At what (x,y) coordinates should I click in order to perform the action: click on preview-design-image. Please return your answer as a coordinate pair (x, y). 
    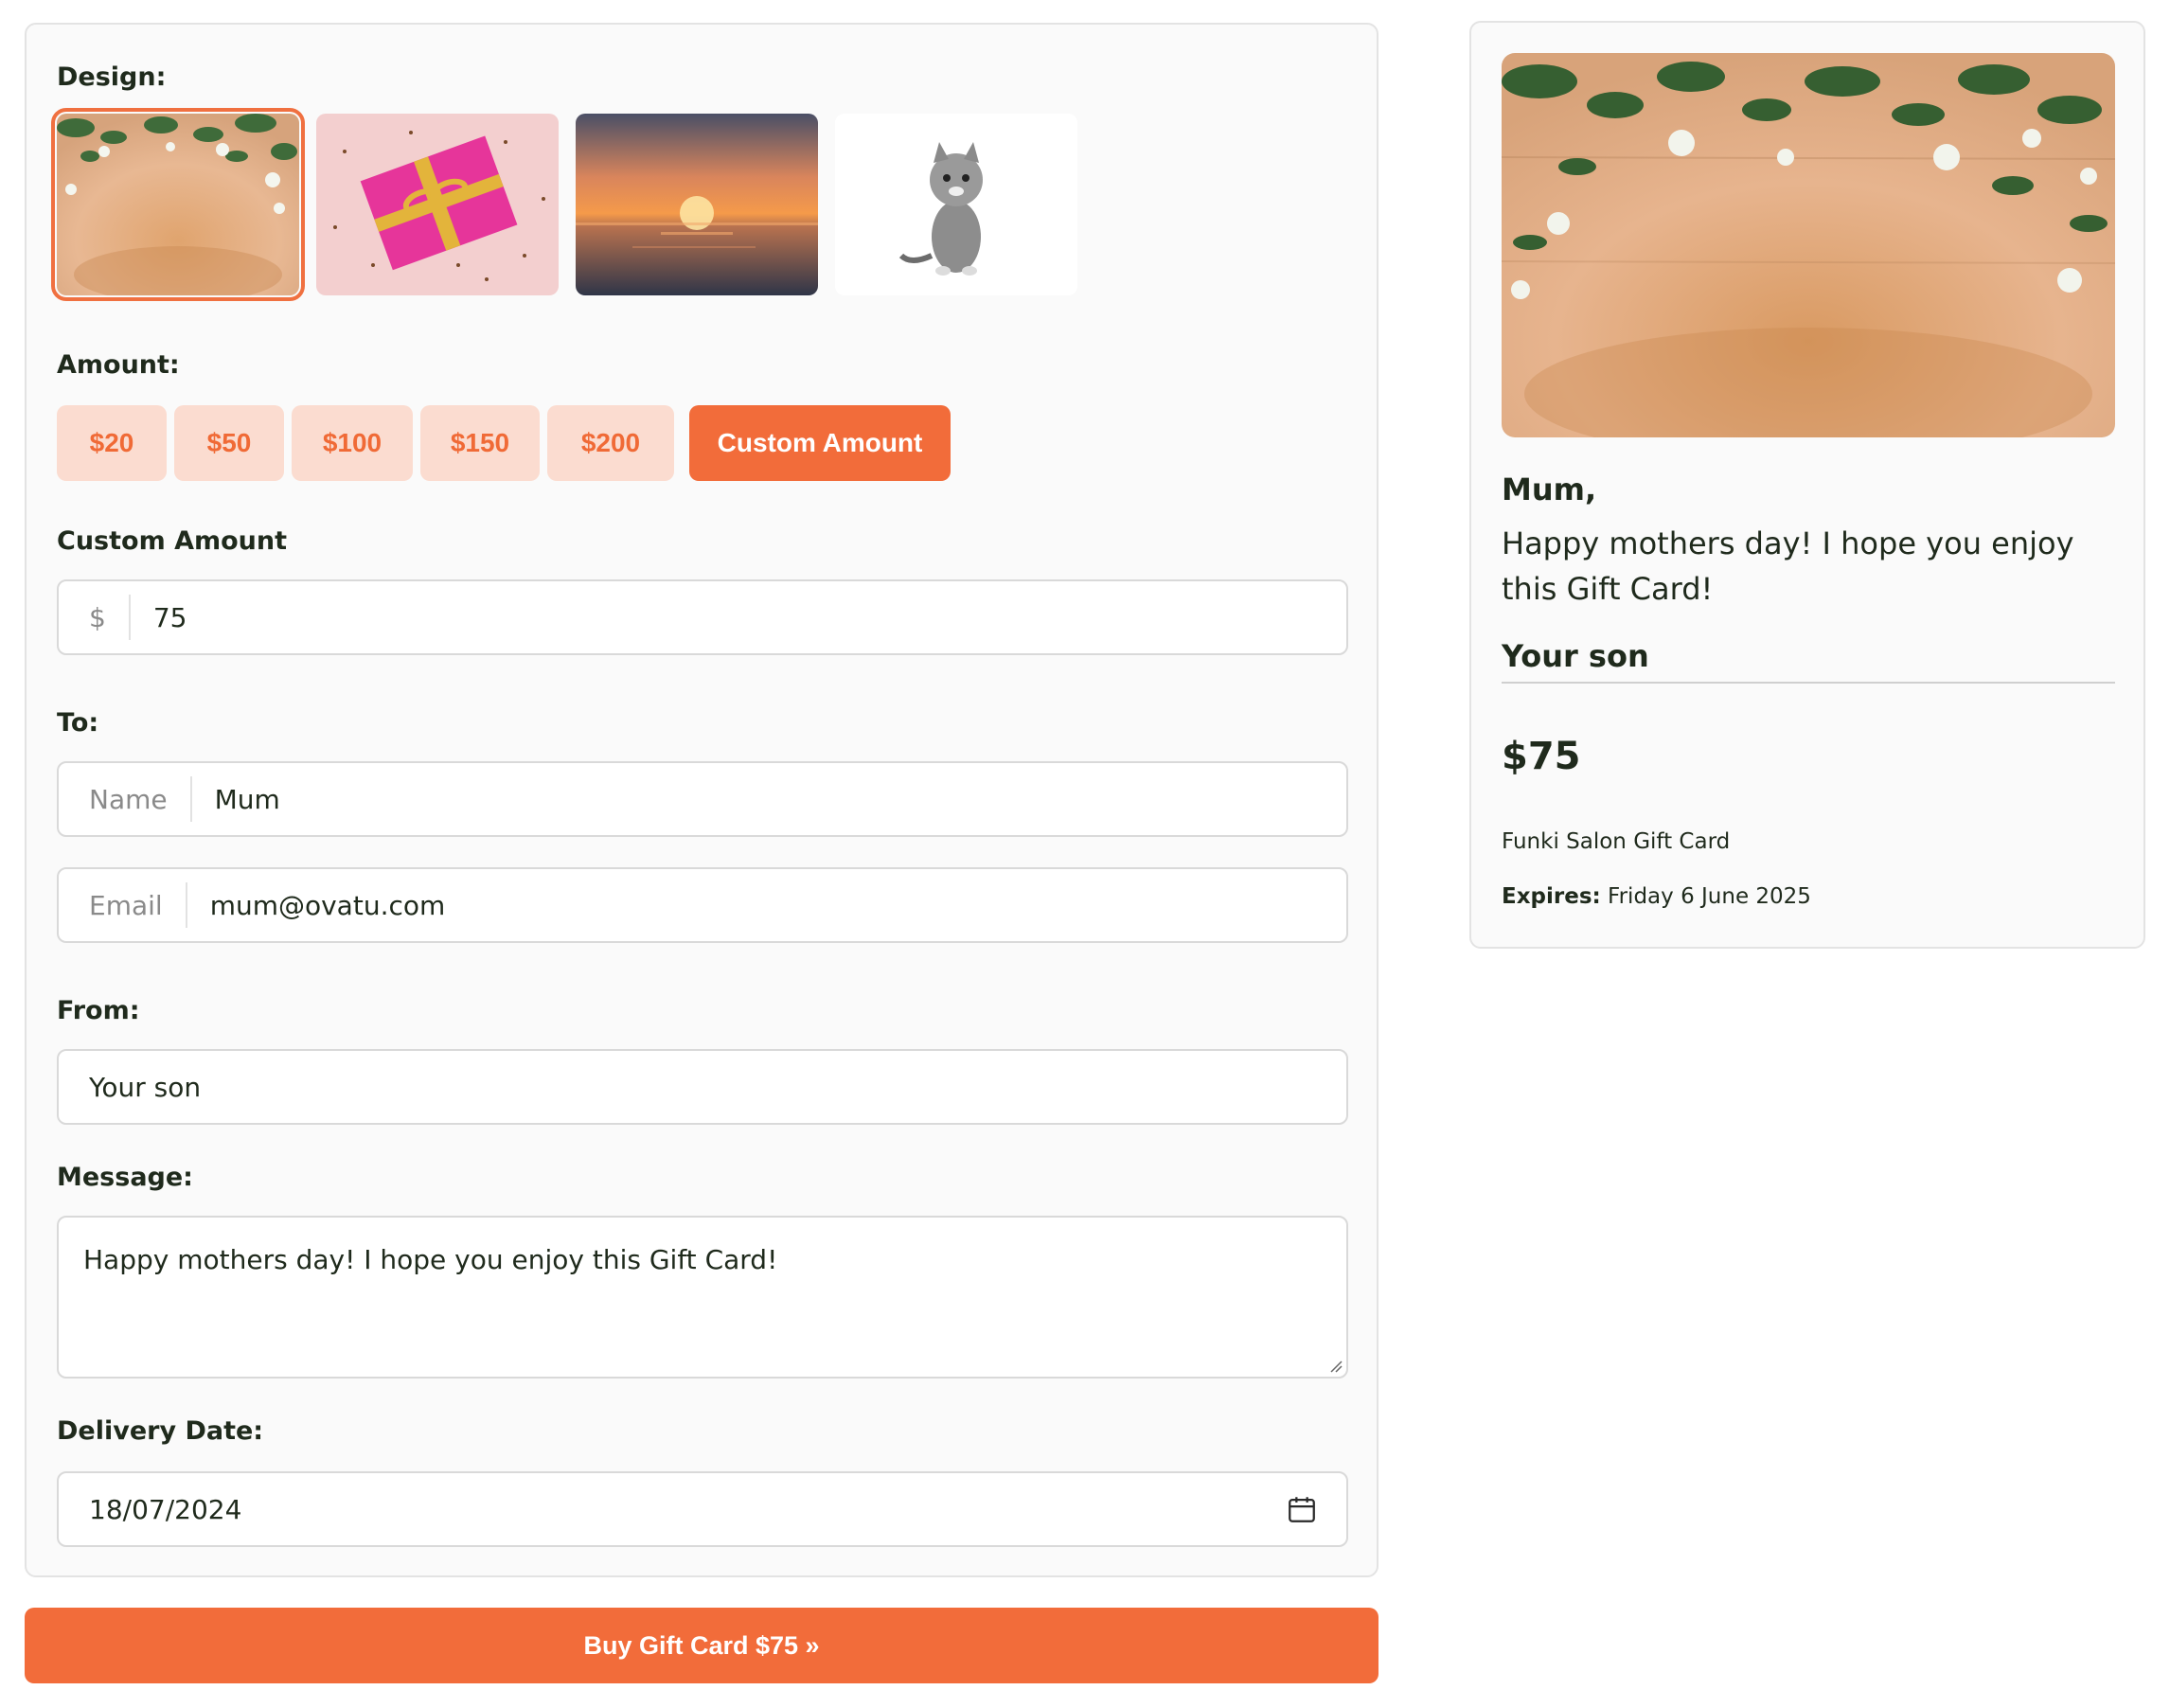
    Looking at the image, I should click on (1808, 245).